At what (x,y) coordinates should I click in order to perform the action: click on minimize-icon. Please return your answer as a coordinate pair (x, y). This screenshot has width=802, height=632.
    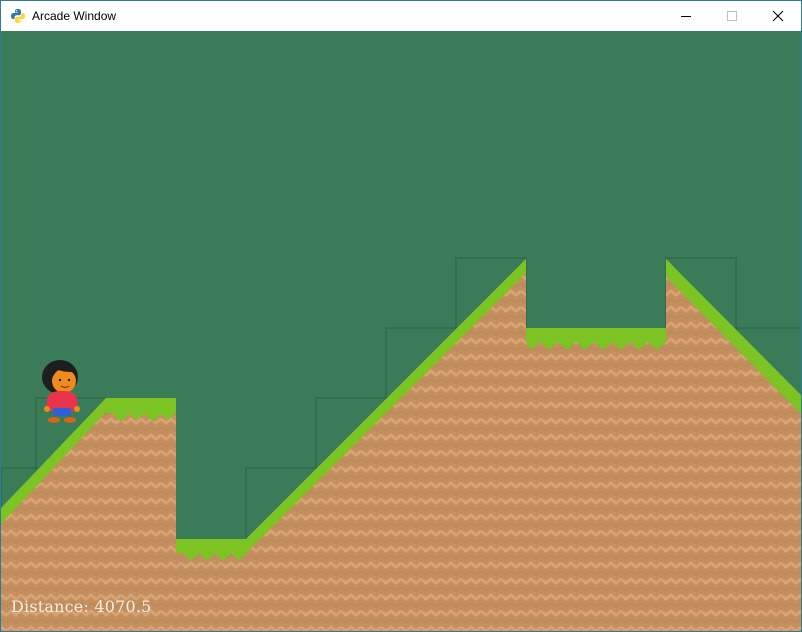
    Looking at the image, I should click on (686, 16).